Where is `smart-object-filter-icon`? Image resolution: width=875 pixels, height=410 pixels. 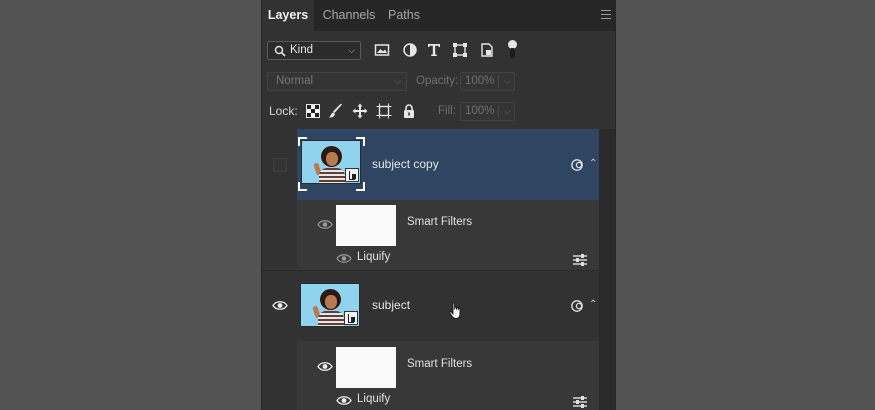
smart-object-filter-icon is located at coordinates (487, 50).